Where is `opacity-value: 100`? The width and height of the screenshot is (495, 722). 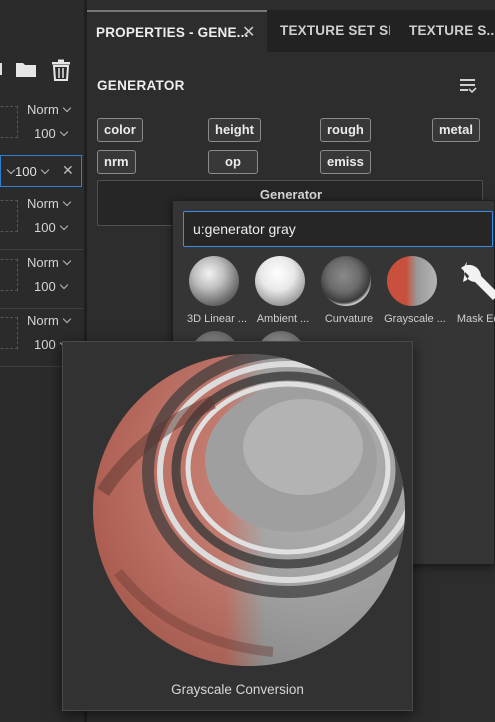 opacity-value: 100 is located at coordinates (32, 171).